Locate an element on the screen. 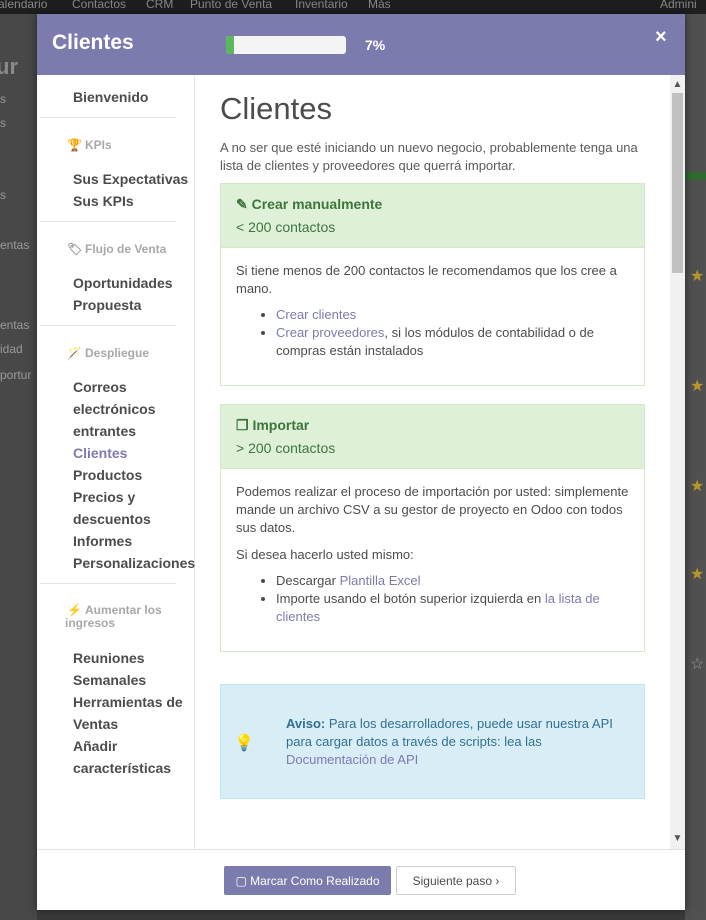 This screenshot has width=706, height=920. bg-menu-admin: Admini is located at coordinates (678, 5).